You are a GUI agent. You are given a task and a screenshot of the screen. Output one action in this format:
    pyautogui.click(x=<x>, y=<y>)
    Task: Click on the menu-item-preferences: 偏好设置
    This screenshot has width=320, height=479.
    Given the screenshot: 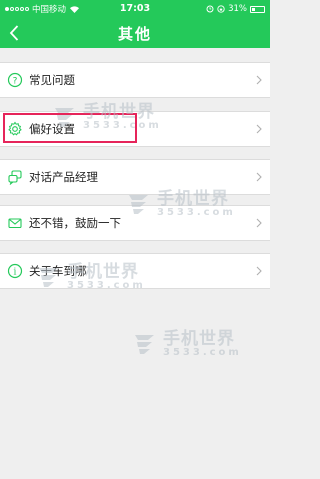 What is the action you would take?
    pyautogui.click(x=135, y=129)
    